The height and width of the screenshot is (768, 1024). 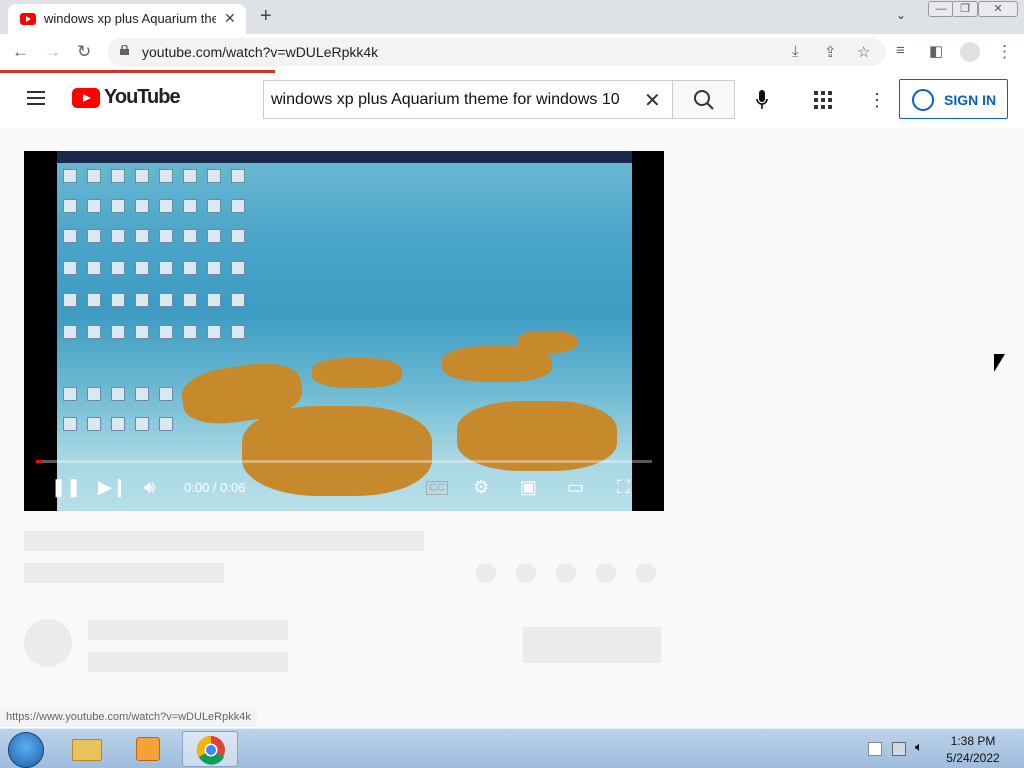 What do you see at coordinates (215, 487) in the screenshot?
I see `video-time-display: 0:00 / 0:06` at bounding box center [215, 487].